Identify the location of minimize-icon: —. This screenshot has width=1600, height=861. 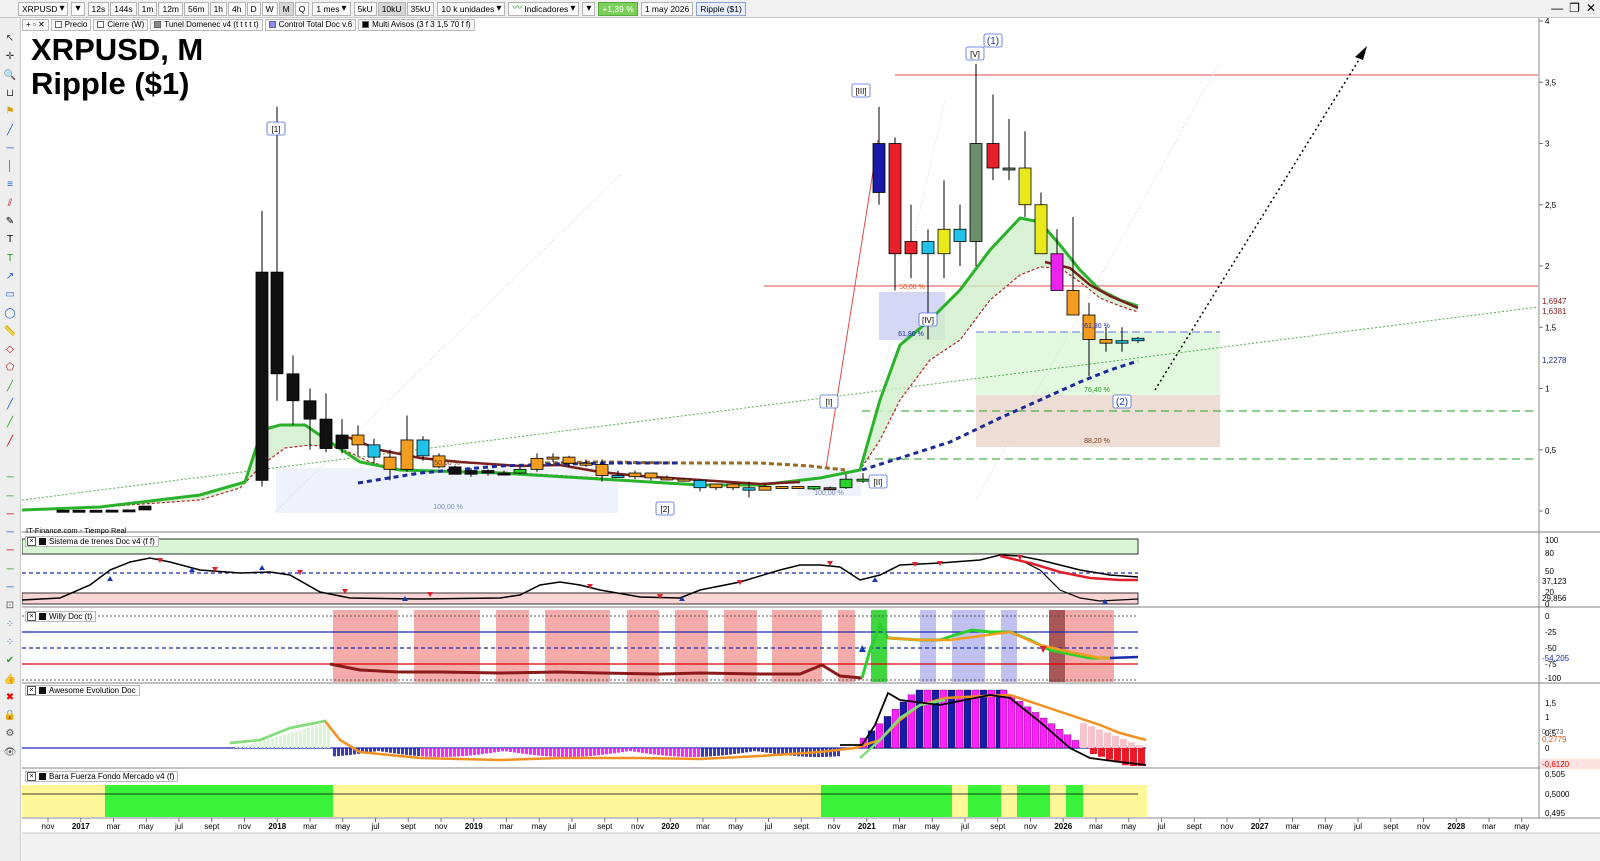
(1557, 8).